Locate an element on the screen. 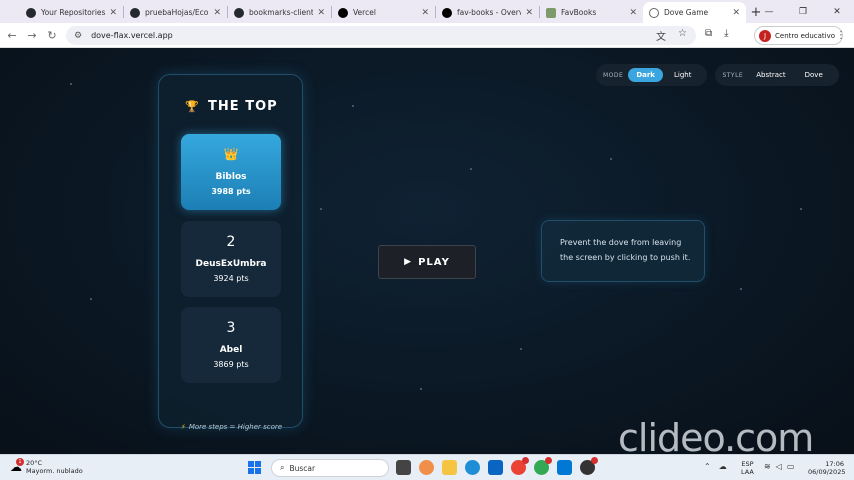 Image resolution: width=854 pixels, height=480 pixels. url-text: dove-flax.vercel.app is located at coordinates (132, 35).